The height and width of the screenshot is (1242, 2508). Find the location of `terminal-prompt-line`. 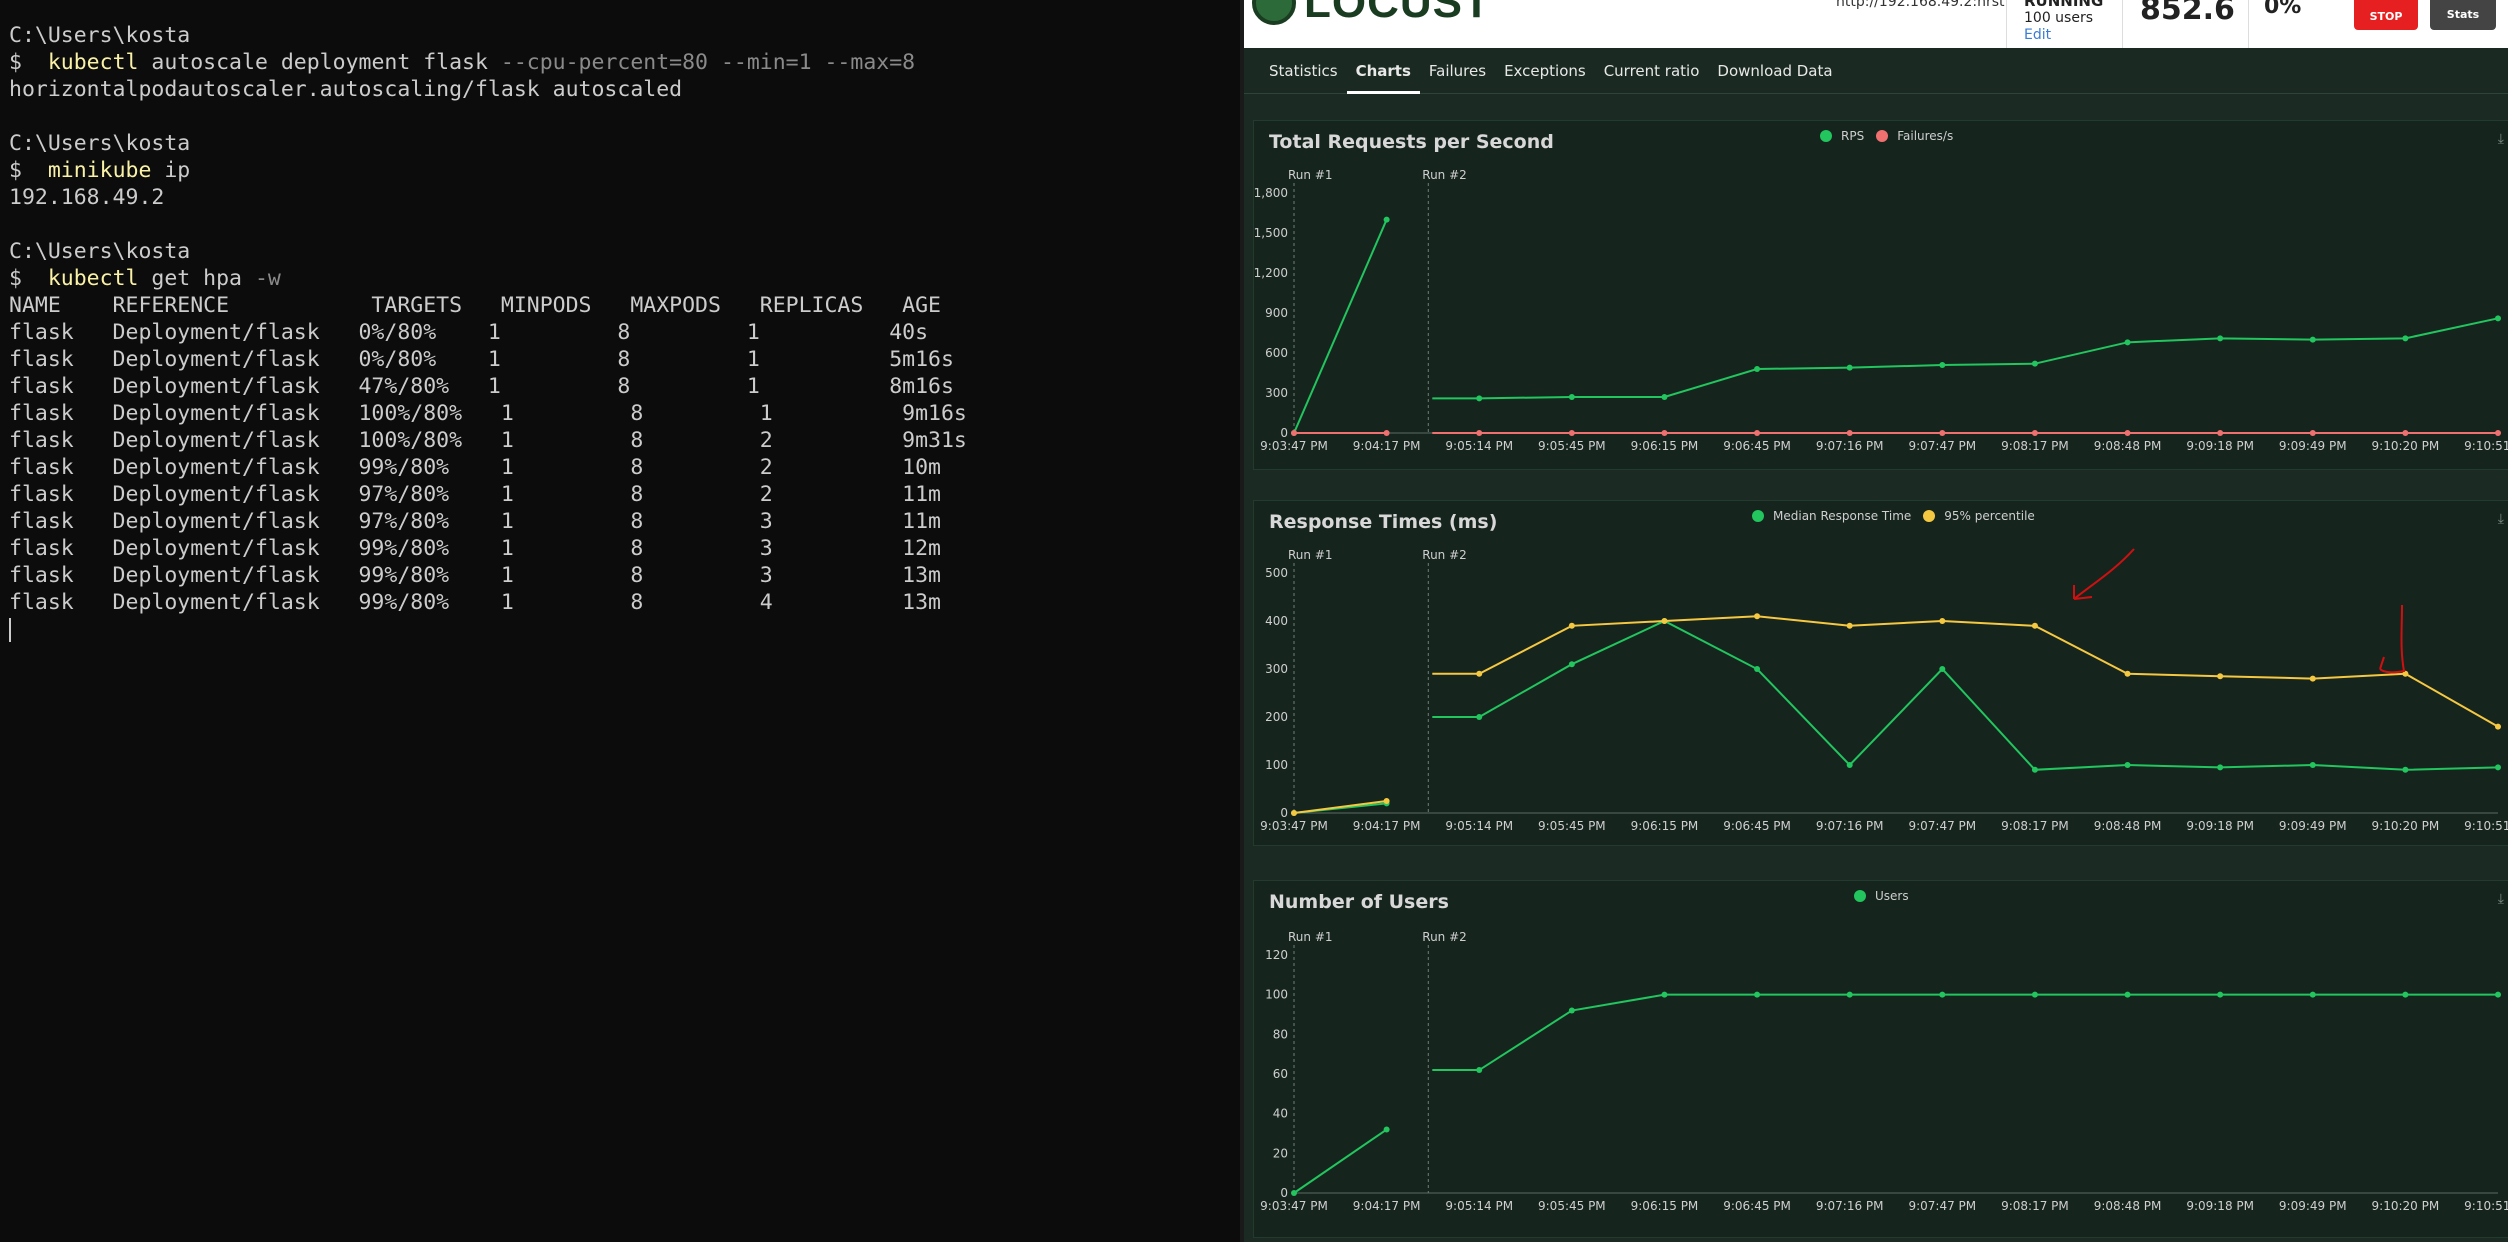

terminal-prompt-line is located at coordinates (624, 629).